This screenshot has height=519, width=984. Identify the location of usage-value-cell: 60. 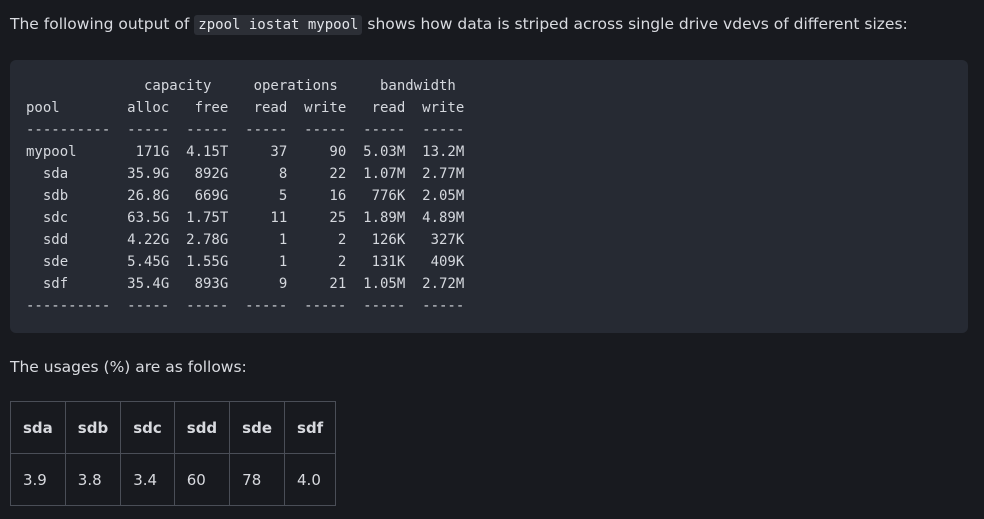
(202, 479).